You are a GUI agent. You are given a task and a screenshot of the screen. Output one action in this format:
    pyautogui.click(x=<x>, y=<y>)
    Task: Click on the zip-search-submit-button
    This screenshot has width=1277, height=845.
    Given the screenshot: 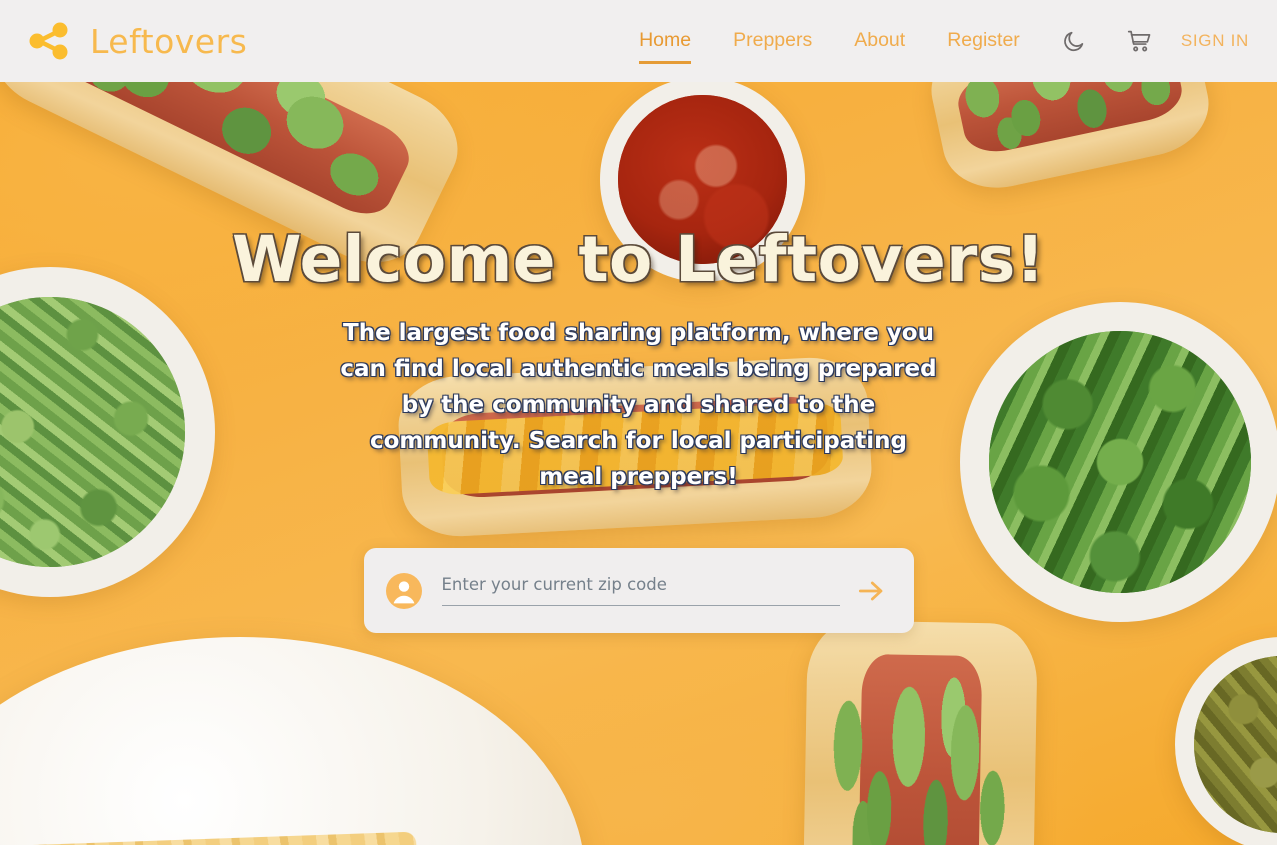 What is the action you would take?
    pyautogui.click(x=871, y=591)
    